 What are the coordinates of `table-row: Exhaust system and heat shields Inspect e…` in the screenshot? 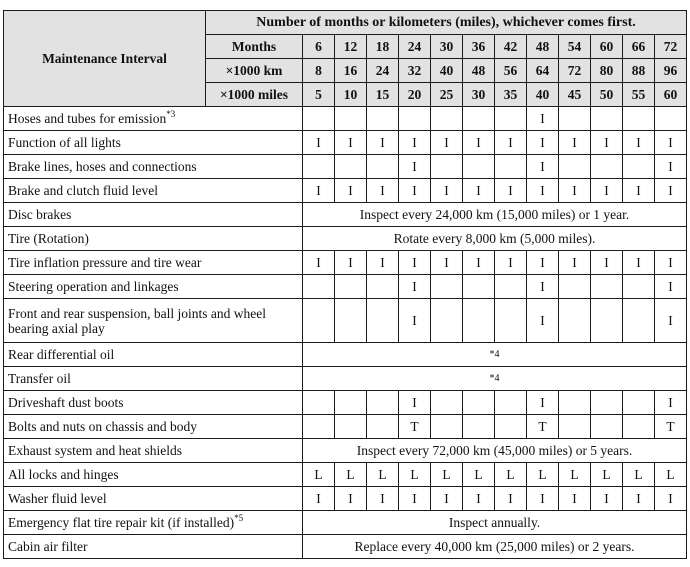 It's located at (345, 450).